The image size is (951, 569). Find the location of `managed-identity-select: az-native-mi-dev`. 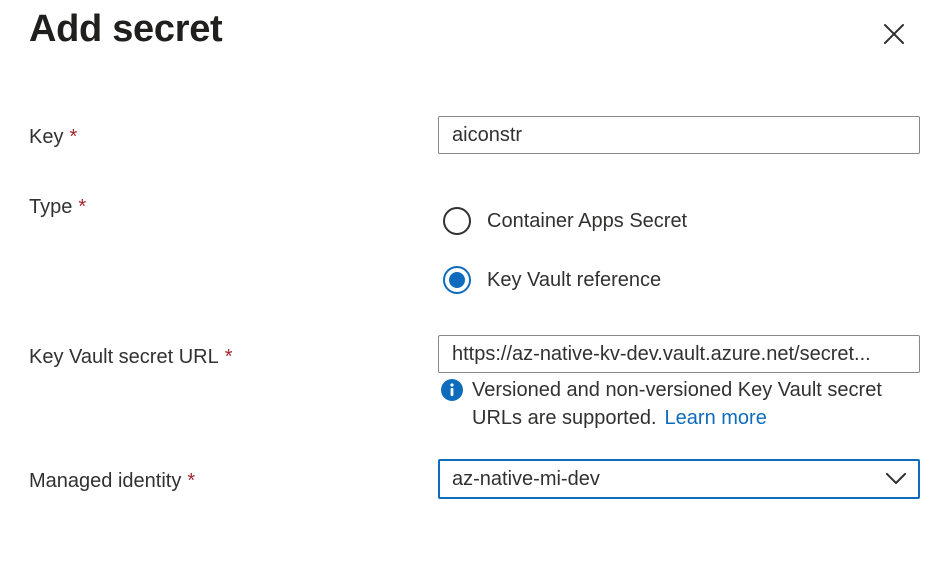

managed-identity-select: az-native-mi-dev is located at coordinates (679, 479).